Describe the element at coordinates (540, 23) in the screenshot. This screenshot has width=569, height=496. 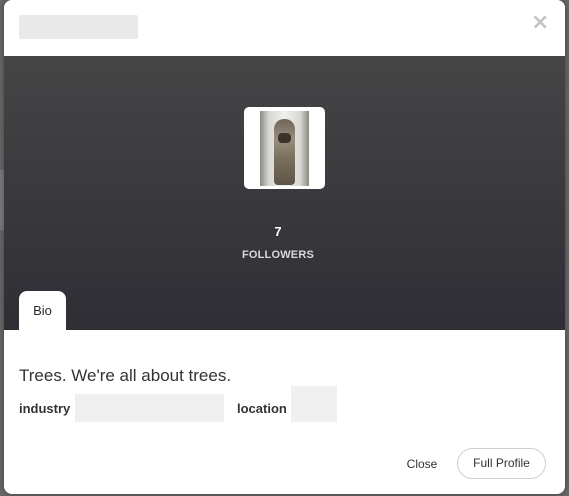
I see `close-icon: ×` at that location.